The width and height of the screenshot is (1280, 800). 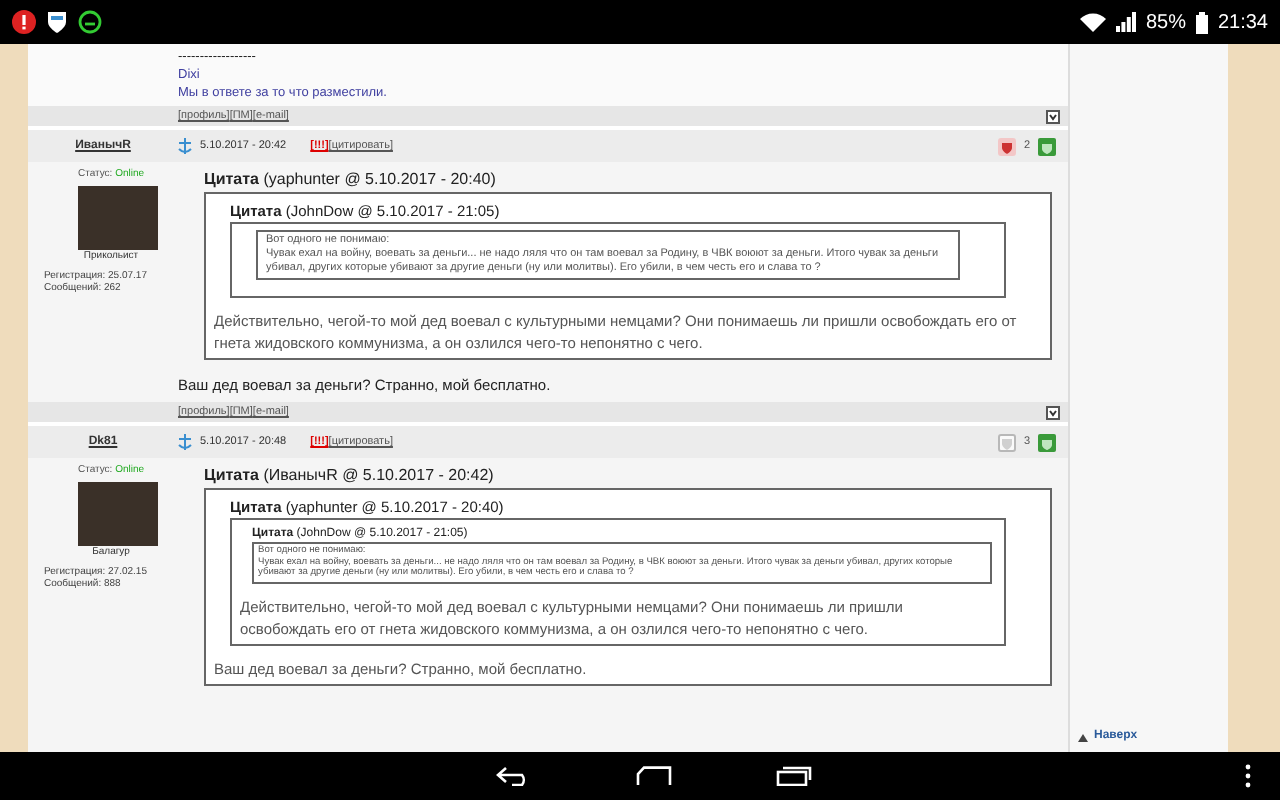 What do you see at coordinates (1165, 22) in the screenshot?
I see `battery-percent: 85%` at bounding box center [1165, 22].